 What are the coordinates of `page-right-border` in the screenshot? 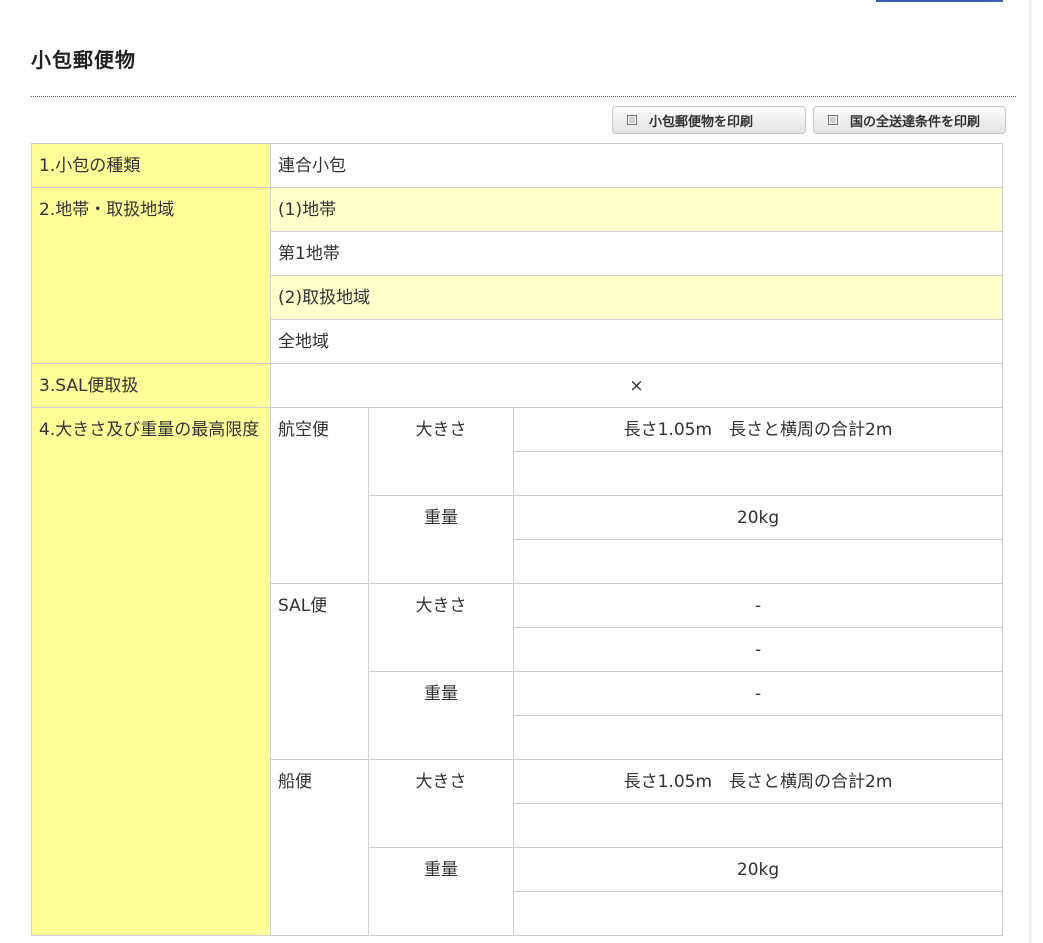 It's located at (1030, 471).